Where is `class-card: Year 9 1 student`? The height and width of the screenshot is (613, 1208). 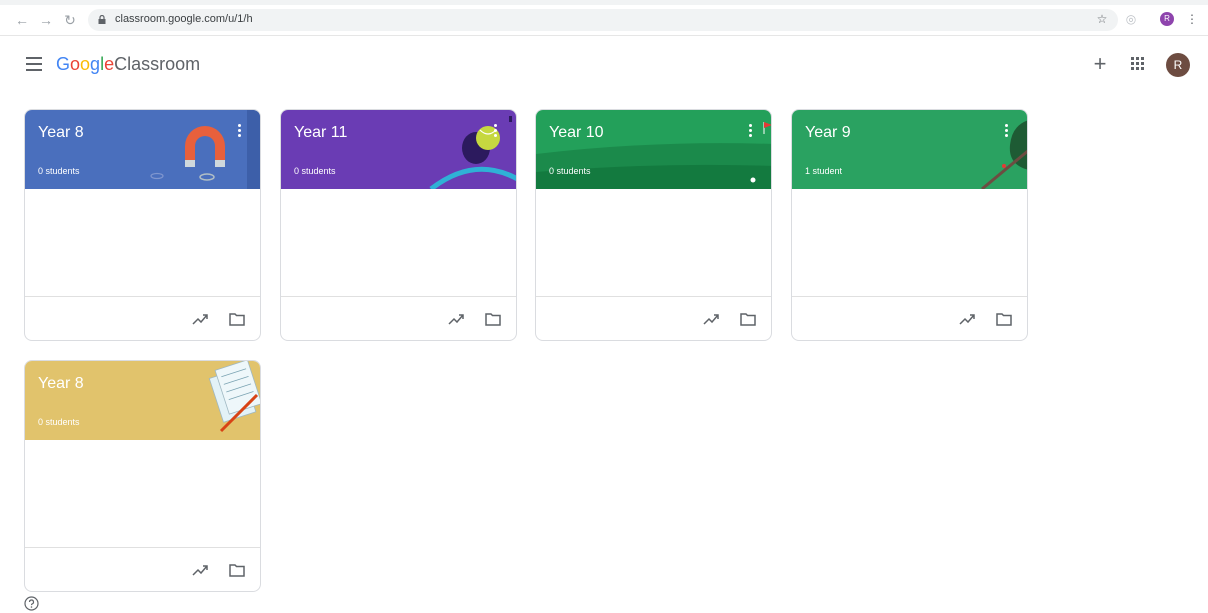
class-card: Year 9 1 student is located at coordinates (909, 225).